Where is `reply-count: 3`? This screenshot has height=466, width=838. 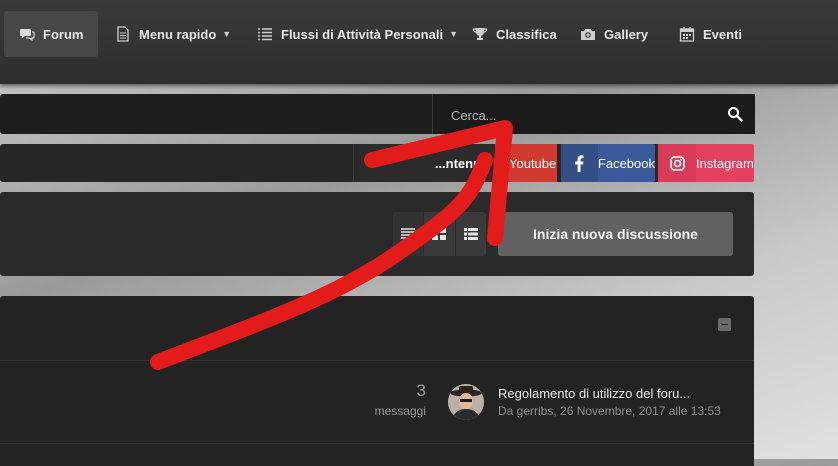
reply-count: 3 is located at coordinates (421, 390).